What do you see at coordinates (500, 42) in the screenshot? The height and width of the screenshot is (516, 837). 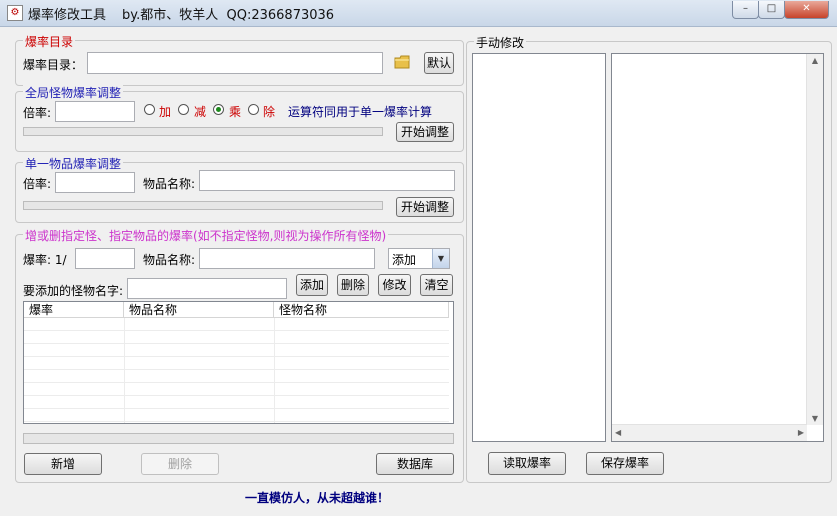 I see `manual-edit-legend: 手动修改` at bounding box center [500, 42].